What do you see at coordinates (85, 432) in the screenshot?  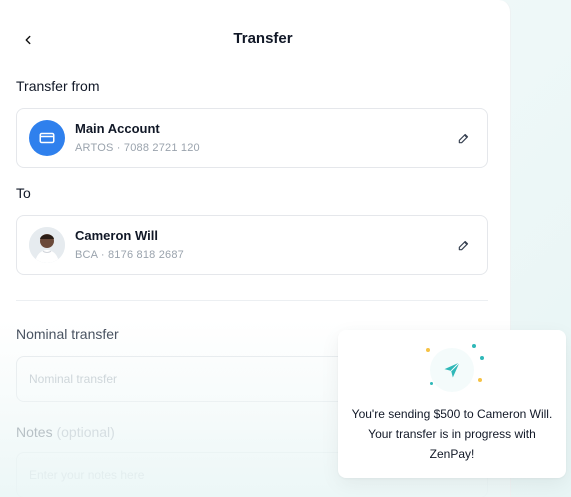 I see `notes-optional-text: (optional)` at bounding box center [85, 432].